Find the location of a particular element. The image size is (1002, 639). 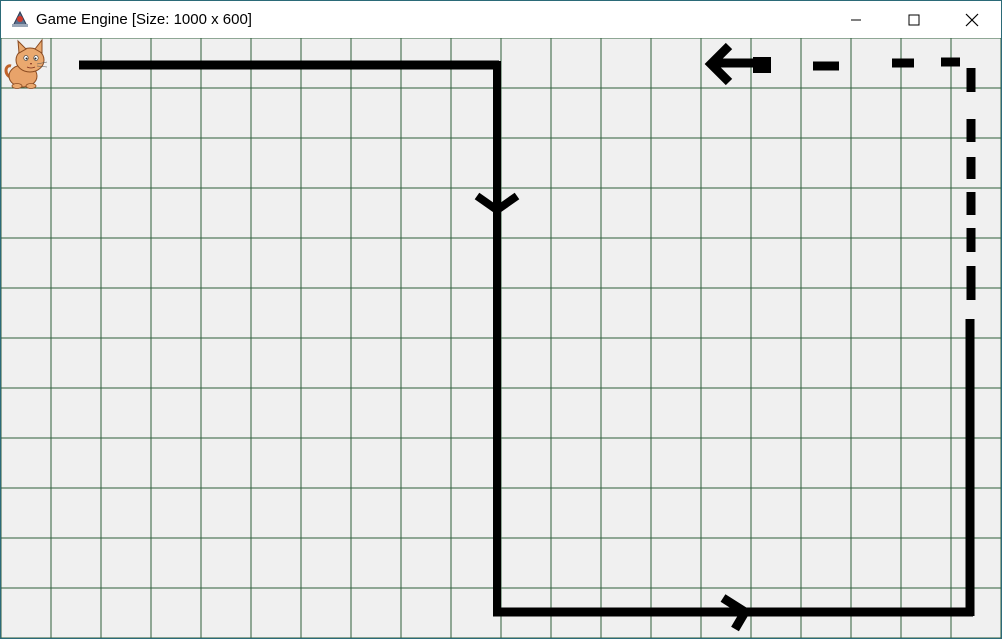

minimize-button is located at coordinates (856, 19).